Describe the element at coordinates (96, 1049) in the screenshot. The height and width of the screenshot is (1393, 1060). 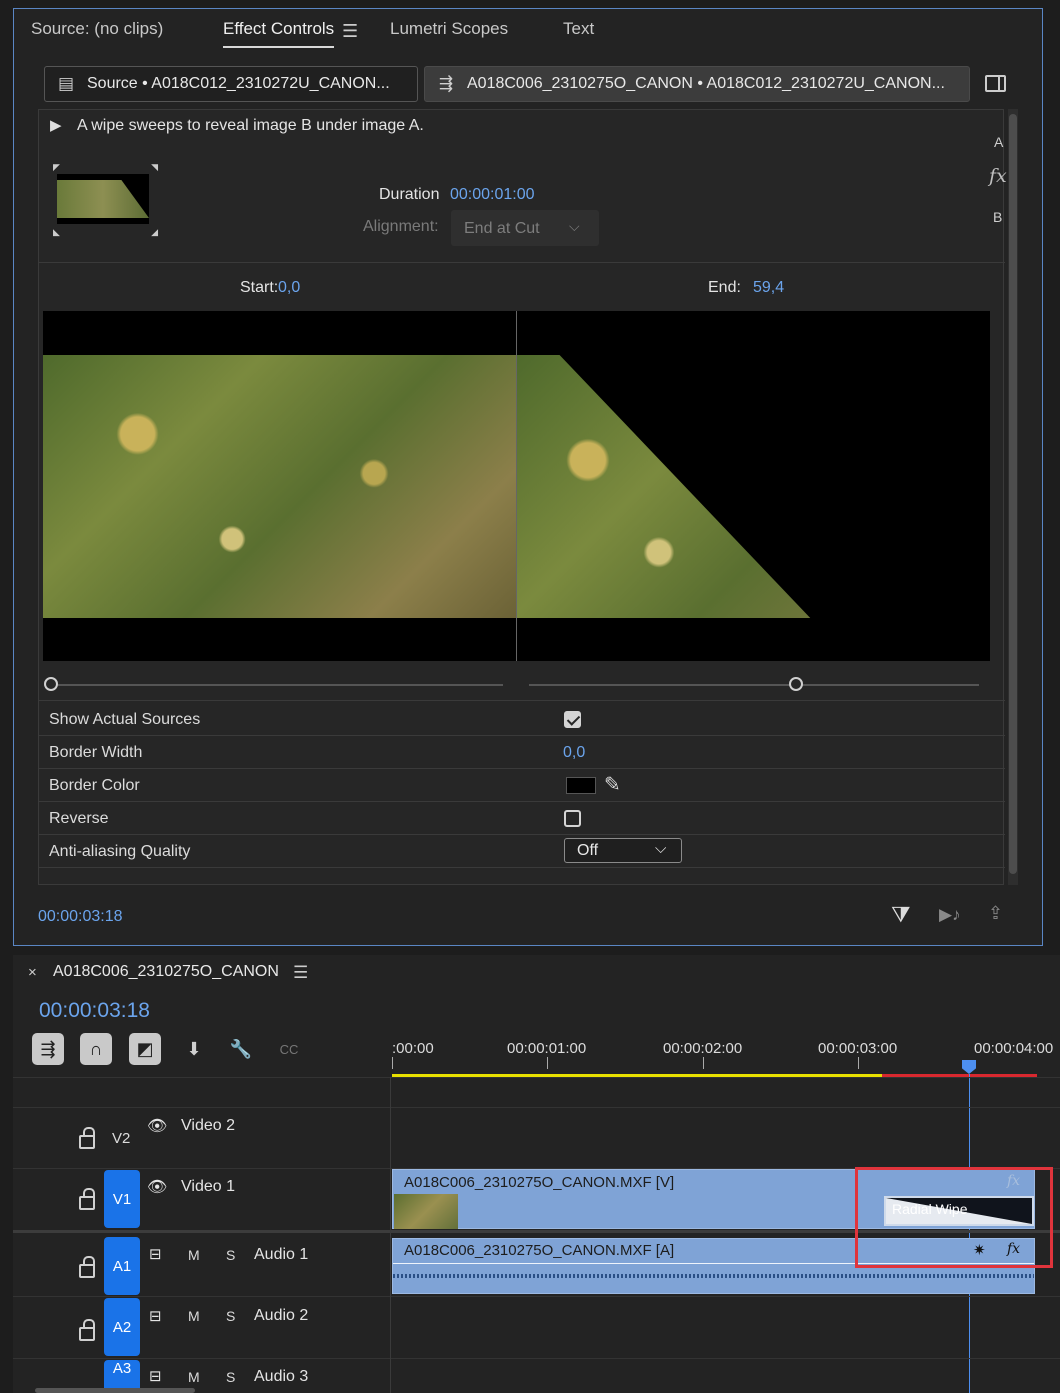
I see `snap-magnet-icon: ∩` at that location.